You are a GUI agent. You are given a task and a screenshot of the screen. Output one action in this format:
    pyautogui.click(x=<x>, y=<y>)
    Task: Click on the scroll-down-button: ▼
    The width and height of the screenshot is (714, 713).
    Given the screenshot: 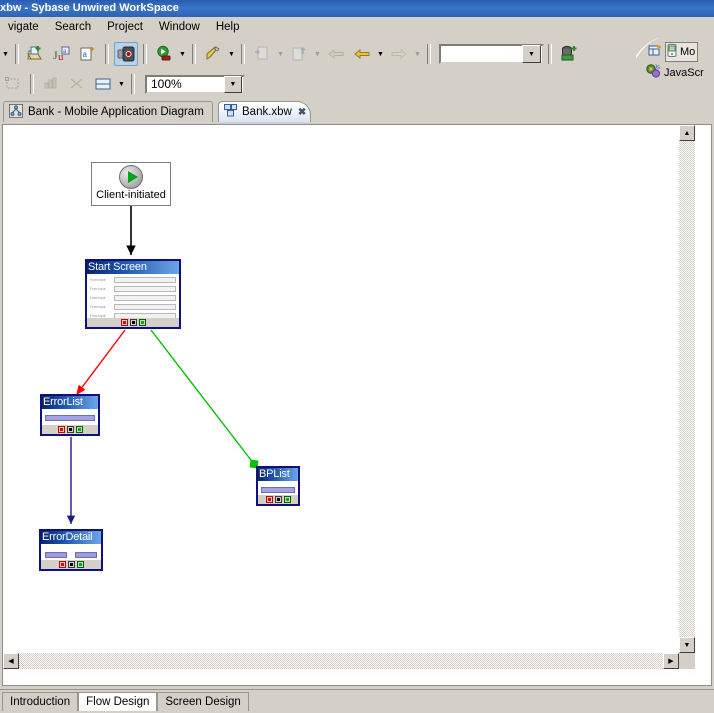 What is the action you would take?
    pyautogui.click(x=687, y=645)
    